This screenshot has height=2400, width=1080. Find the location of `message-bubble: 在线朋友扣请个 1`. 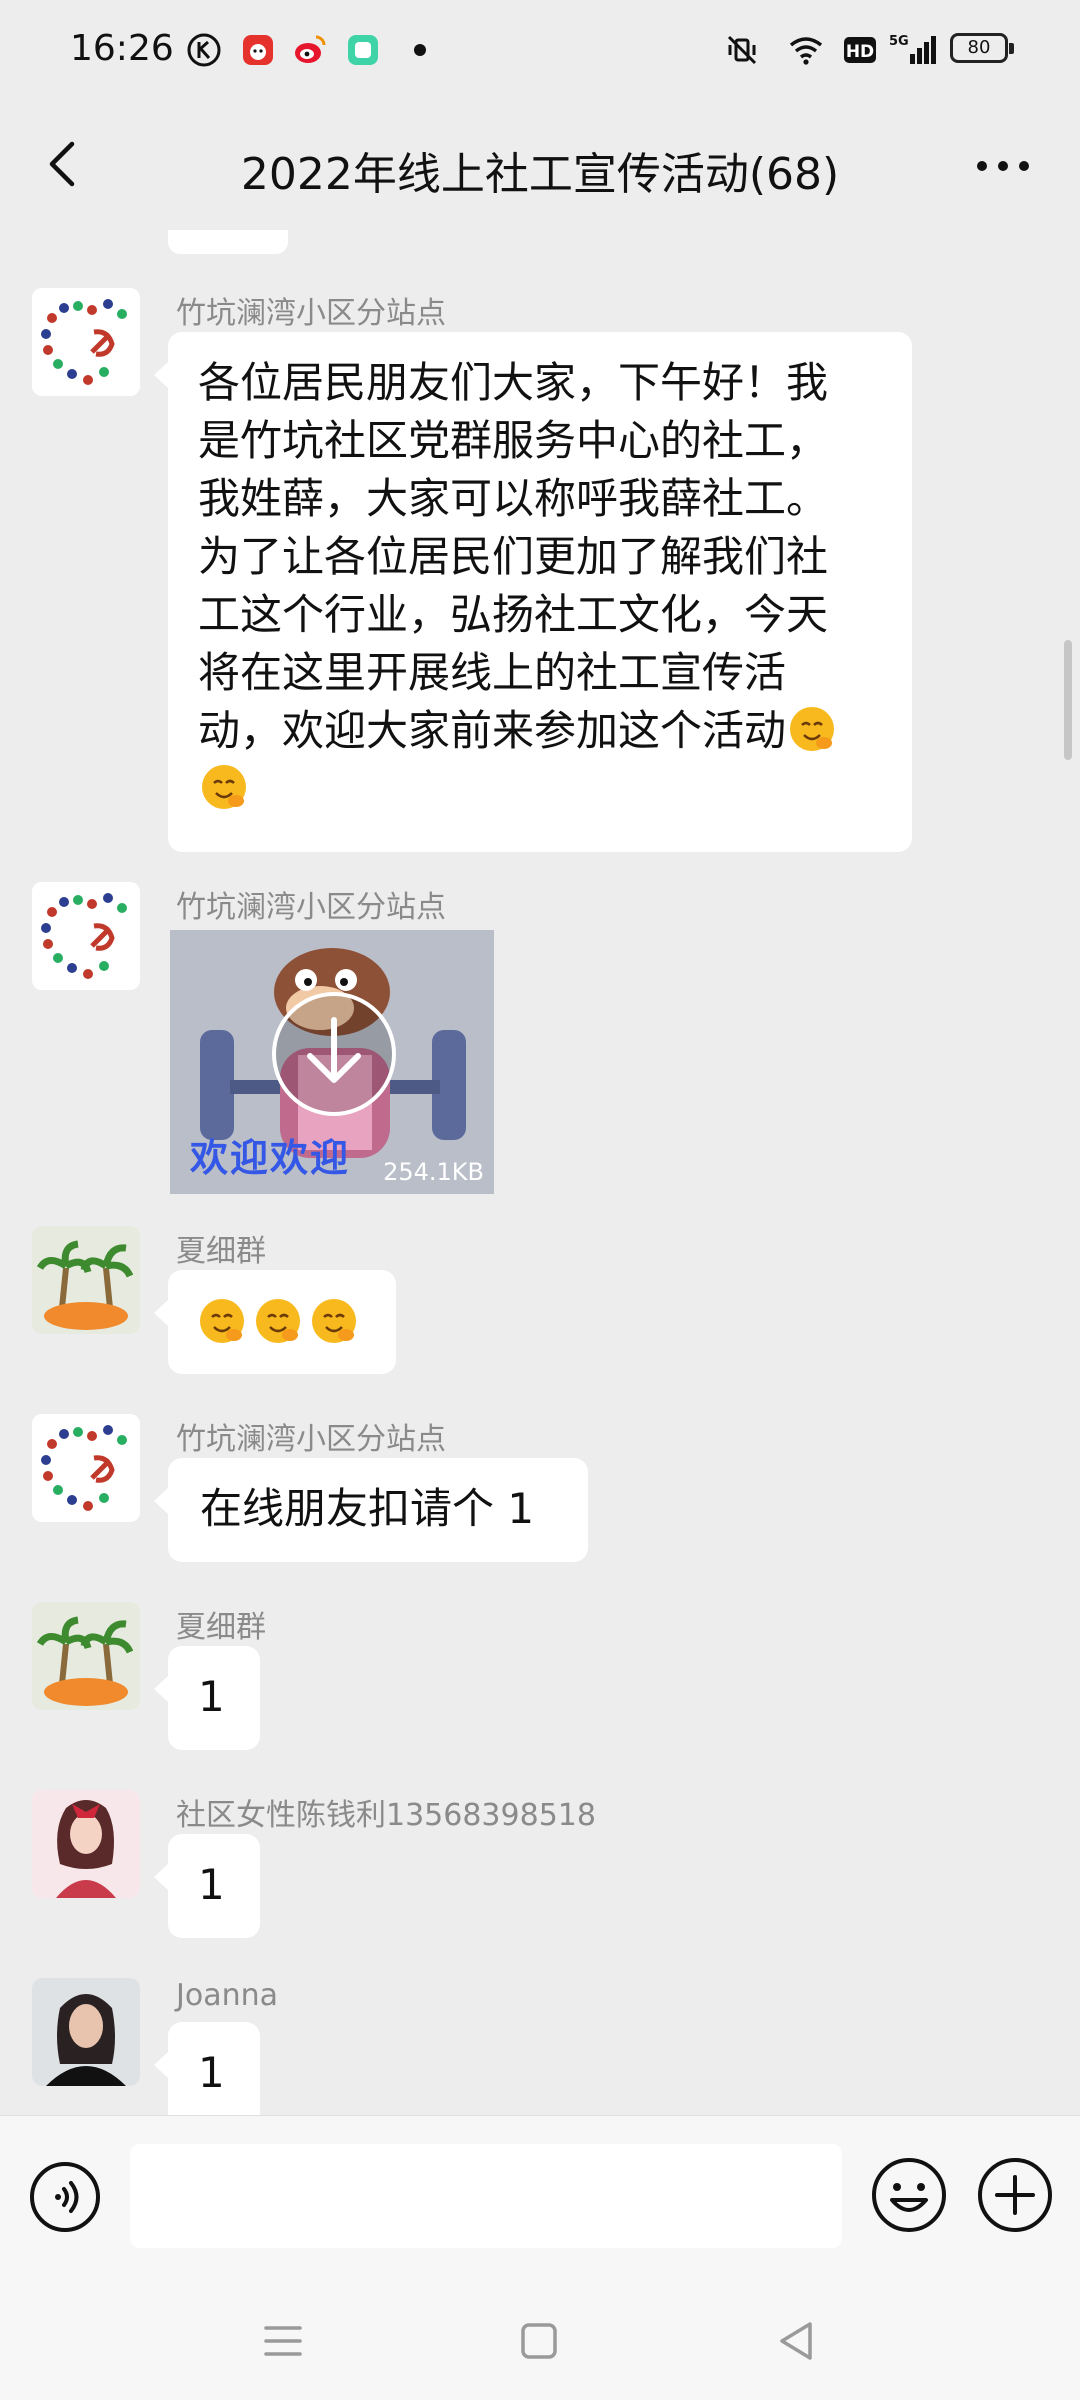

message-bubble: 在线朋友扣请个 1 is located at coordinates (371, 1510).